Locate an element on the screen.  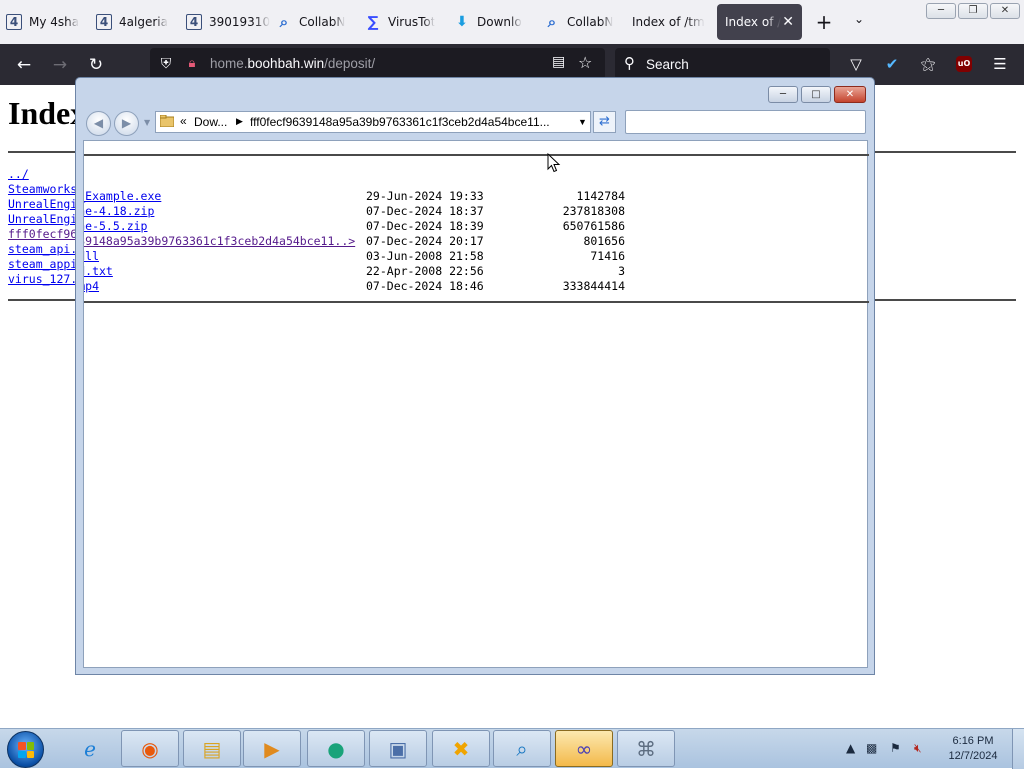
tab-1: 4 My 4sha is located at coordinates (48, 22).